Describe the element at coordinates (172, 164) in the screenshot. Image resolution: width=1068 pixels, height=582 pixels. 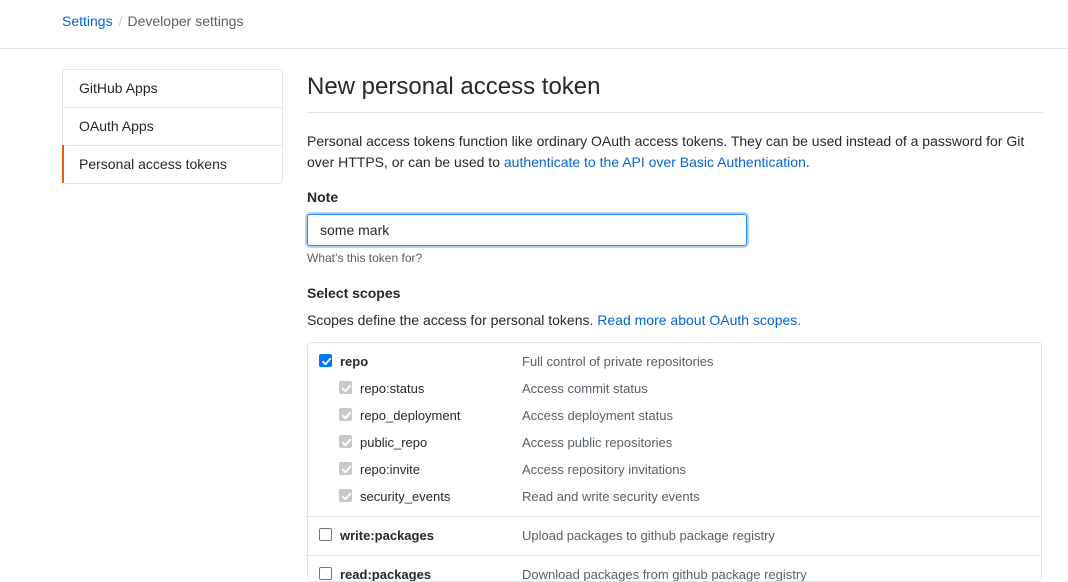
I see `menu-item-personal-access-tokens: Personal access tokens` at that location.